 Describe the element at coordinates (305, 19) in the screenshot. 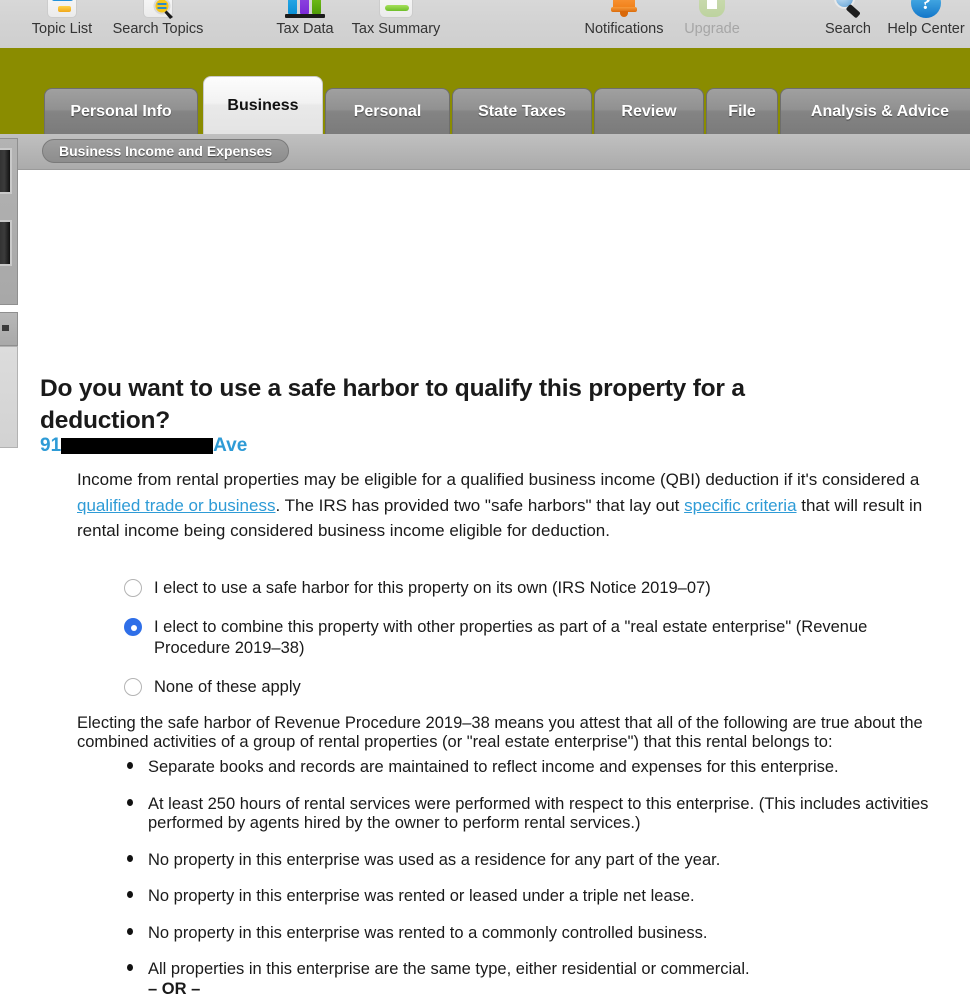

I see `toolbar-item-tax-data: Tax Data` at that location.